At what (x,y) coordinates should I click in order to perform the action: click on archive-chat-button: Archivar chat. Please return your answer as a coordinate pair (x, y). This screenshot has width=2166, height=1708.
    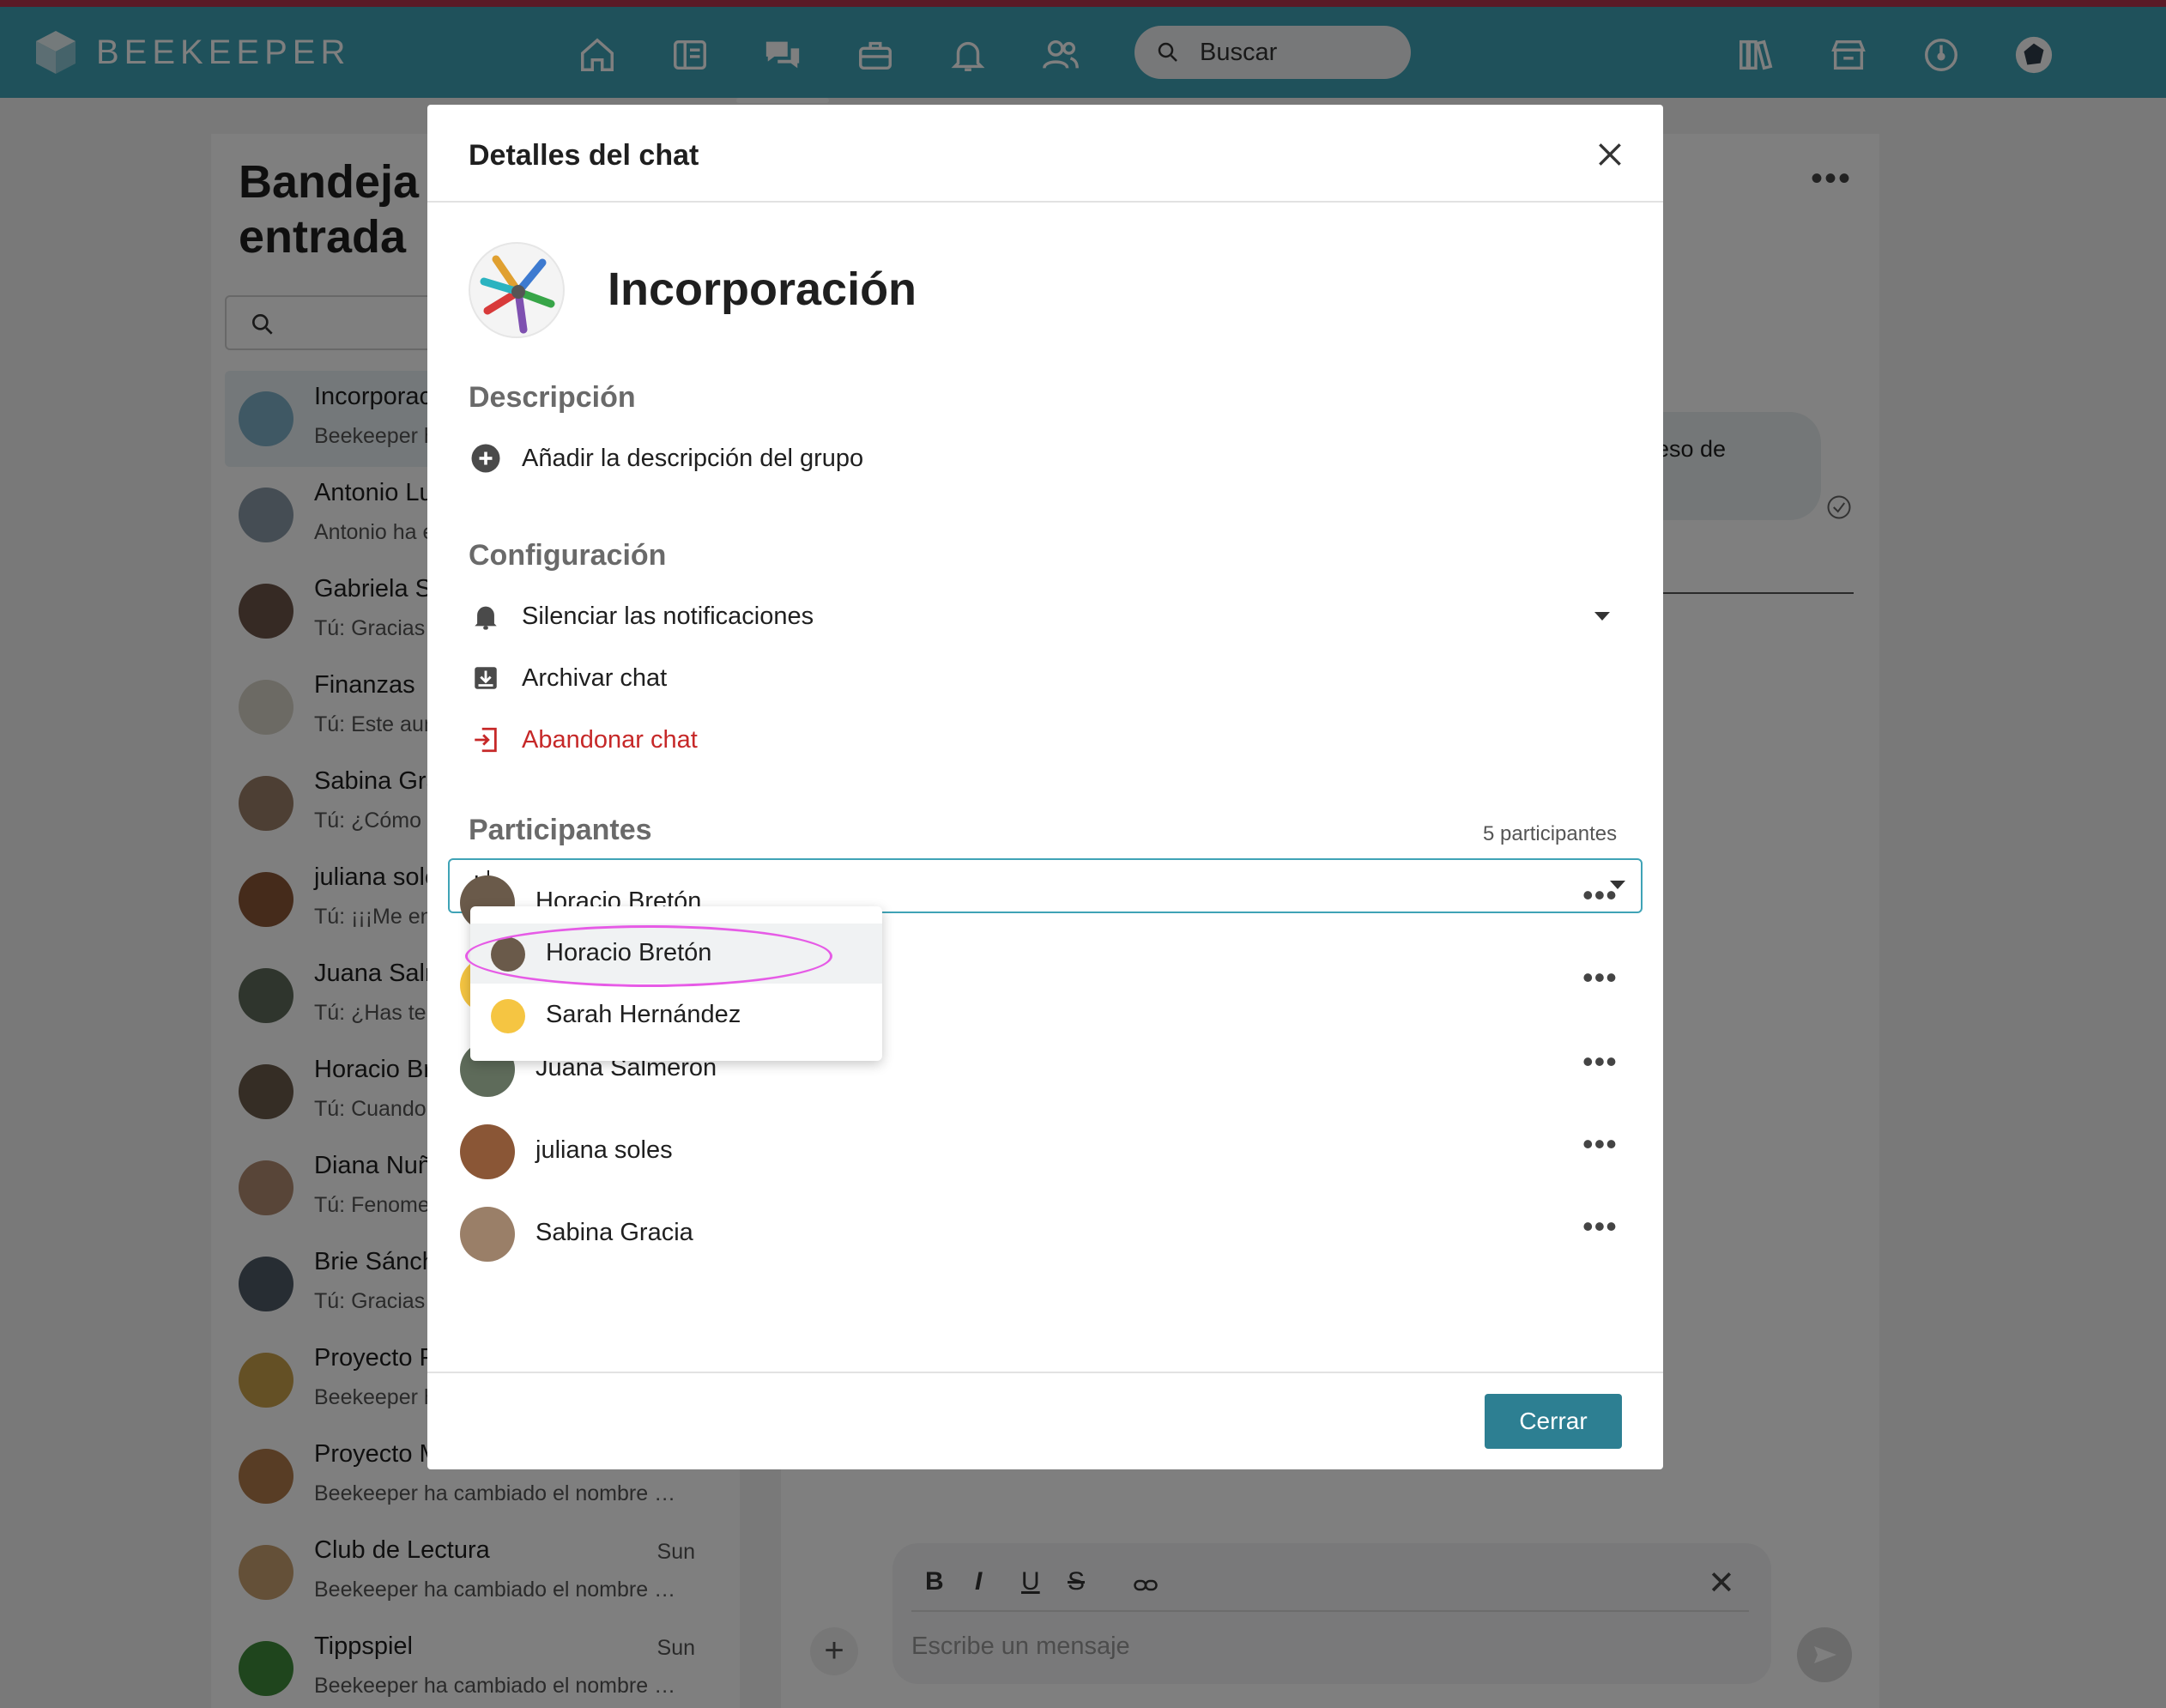
    Looking at the image, I should click on (568, 678).